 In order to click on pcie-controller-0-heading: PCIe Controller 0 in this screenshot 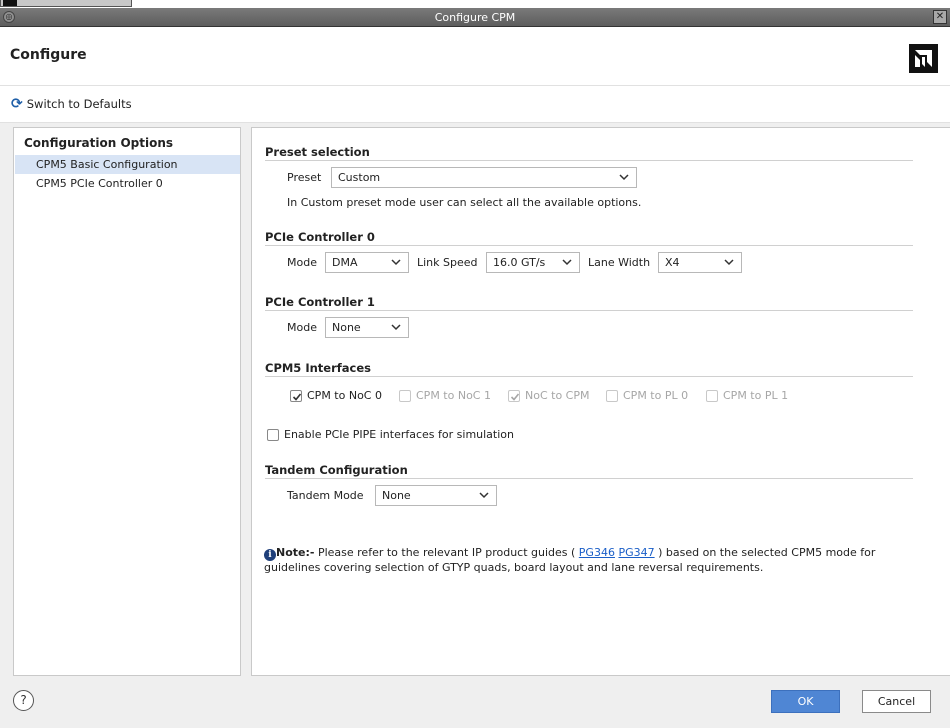, I will do `click(320, 237)`.